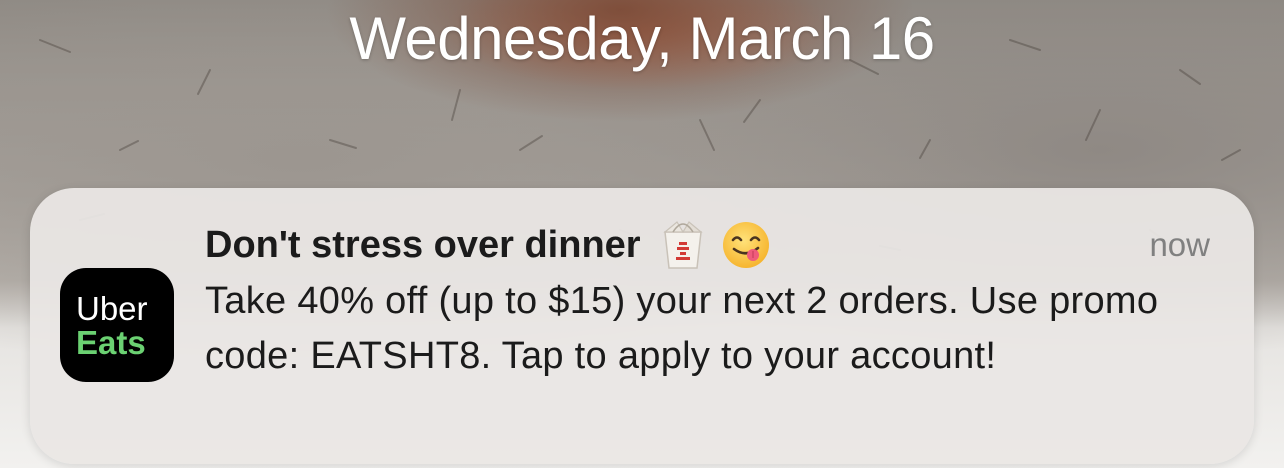 The width and height of the screenshot is (1284, 468). I want to click on notification-title: Don't stress over dinner, so click(423, 244).